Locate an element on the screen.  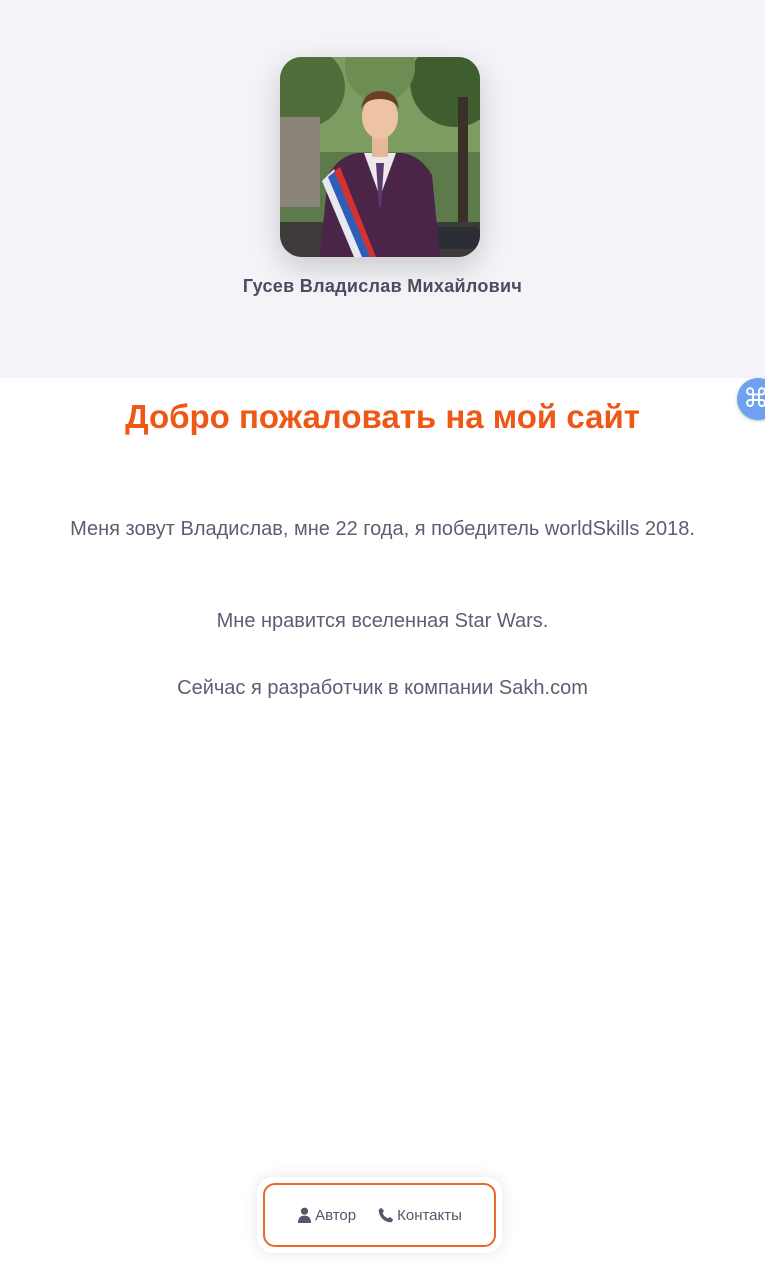
about-paragraph-job: Сейчас я разработчик в компании Sakh.com is located at coordinates (382, 688).